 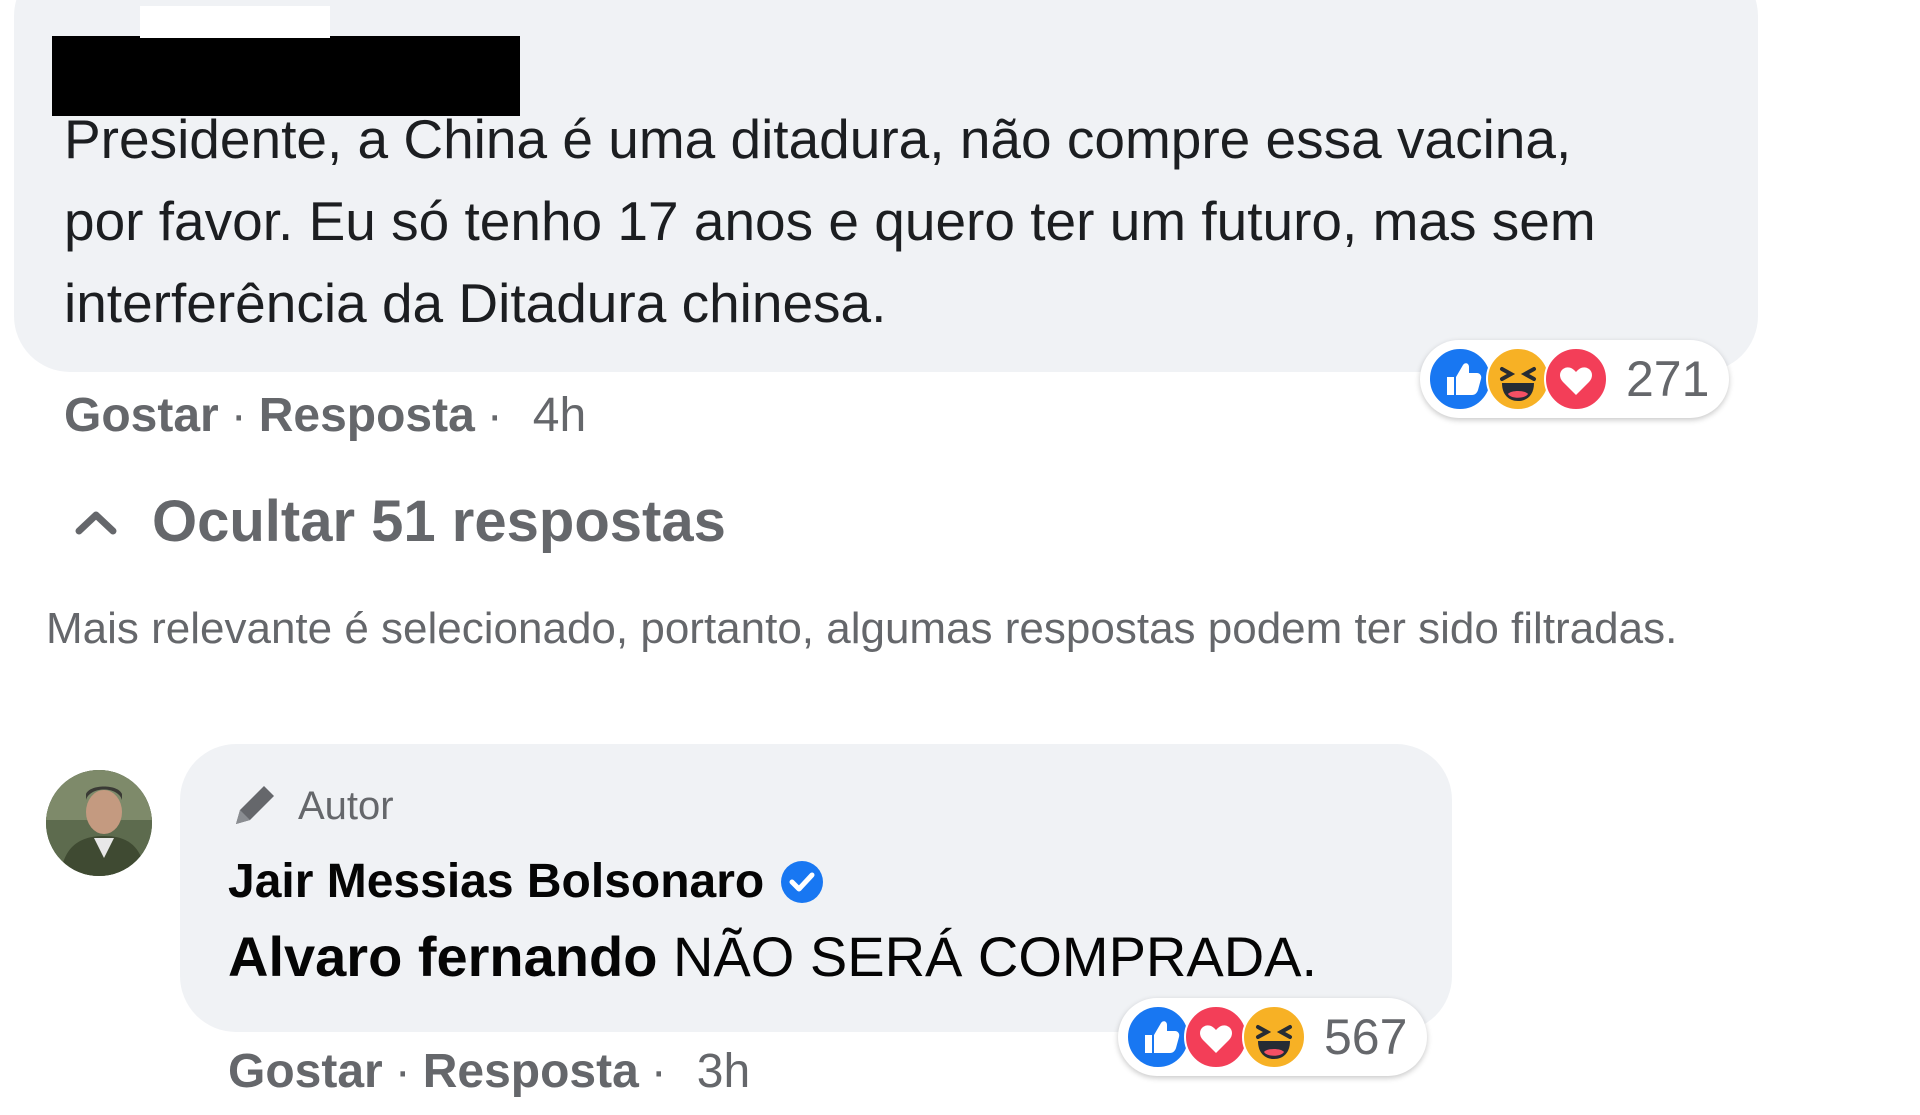 I want to click on chevron-up-icon, so click(x=96, y=522).